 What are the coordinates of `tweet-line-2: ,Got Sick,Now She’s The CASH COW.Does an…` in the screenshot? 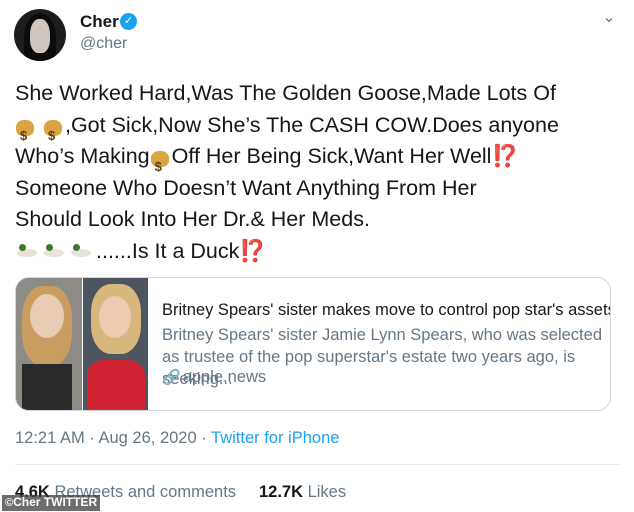 It's located at (311, 124).